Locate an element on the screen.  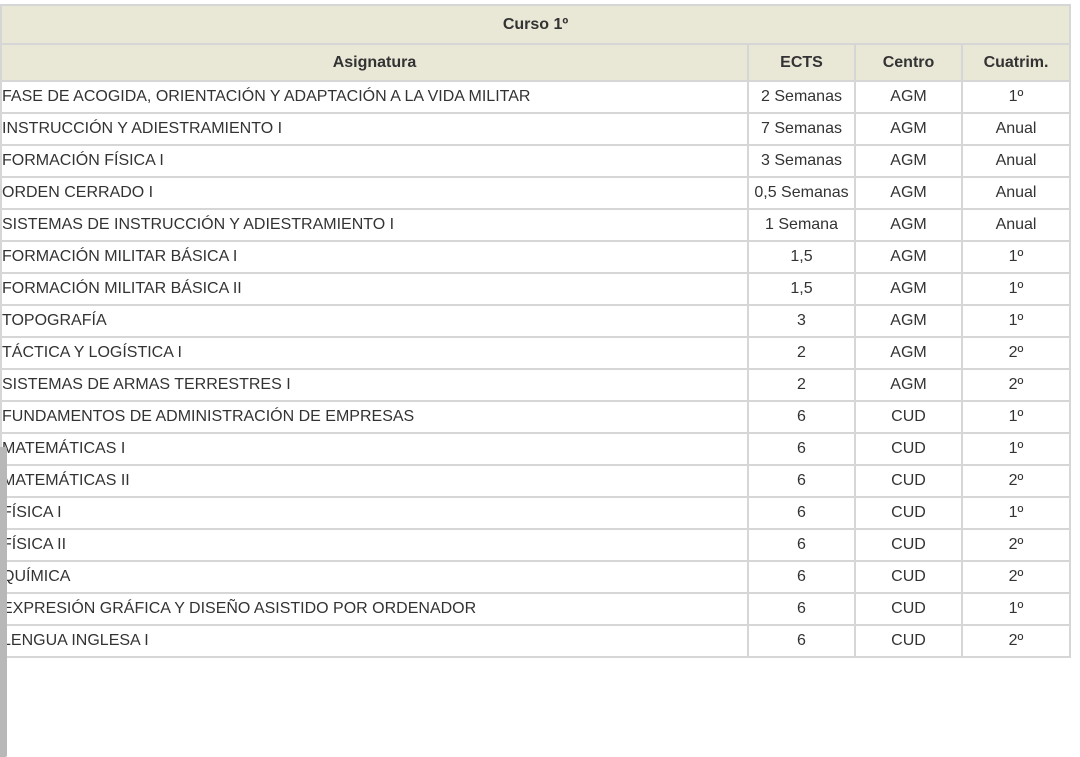
cell-subject: INSTRUCCIÓN Y ADIESTRAMIENTO I is located at coordinates (374, 129).